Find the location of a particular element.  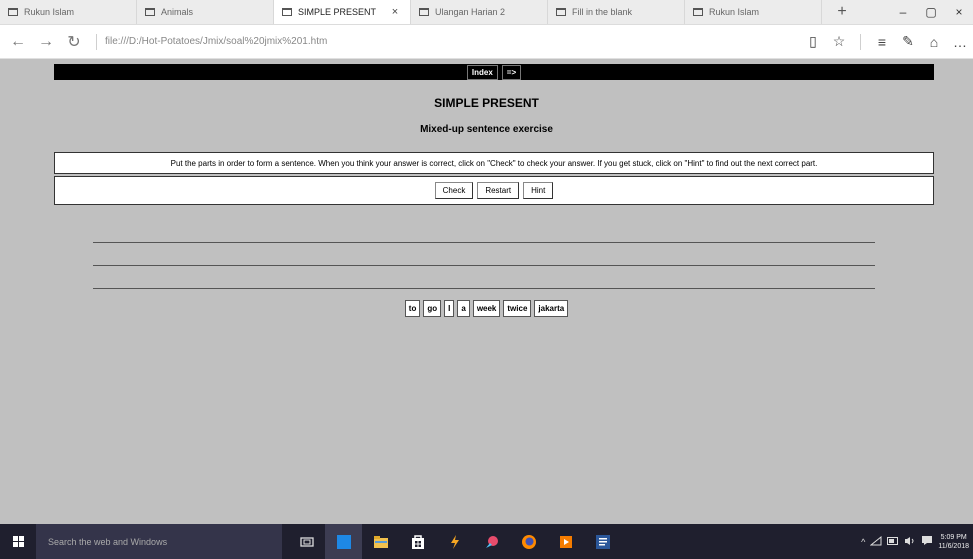

word-icon is located at coordinates (602, 541).